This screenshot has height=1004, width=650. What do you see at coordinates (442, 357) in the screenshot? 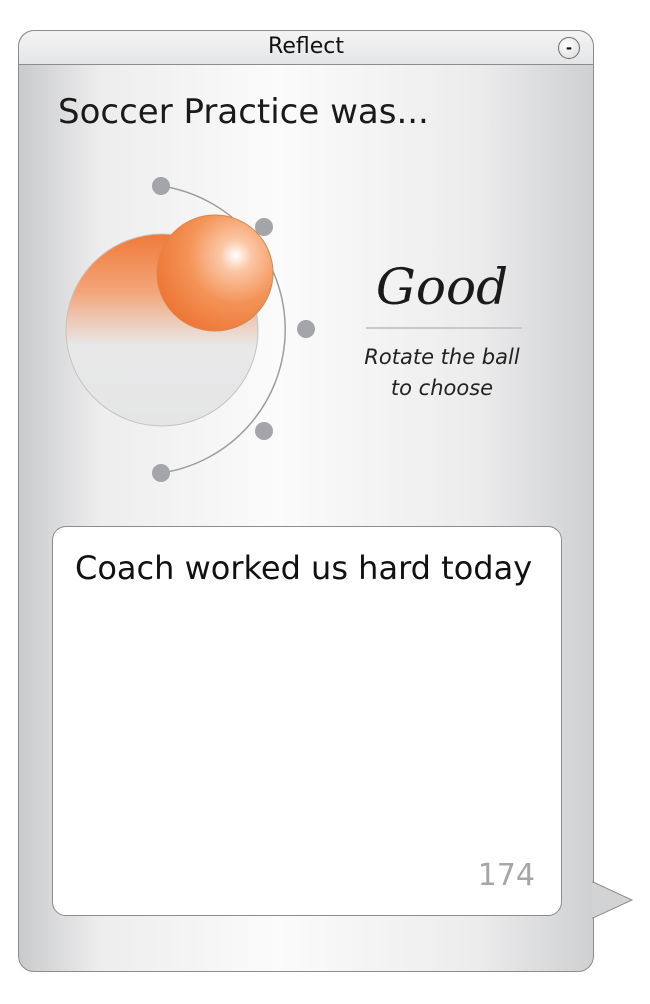
I see `rating-hint-line: Rotate the ball` at bounding box center [442, 357].